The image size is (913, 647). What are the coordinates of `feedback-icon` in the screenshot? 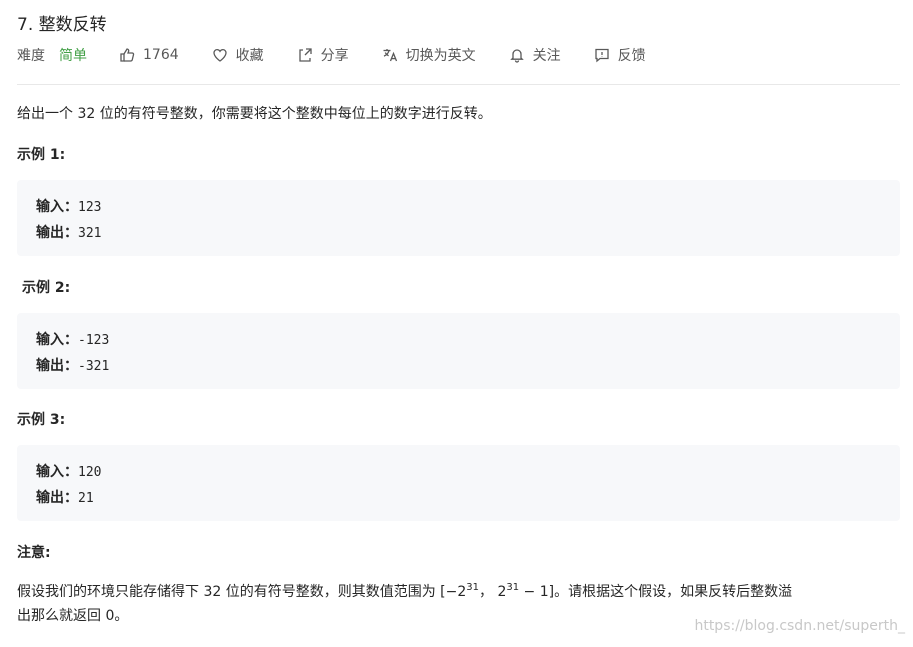 It's located at (601, 55).